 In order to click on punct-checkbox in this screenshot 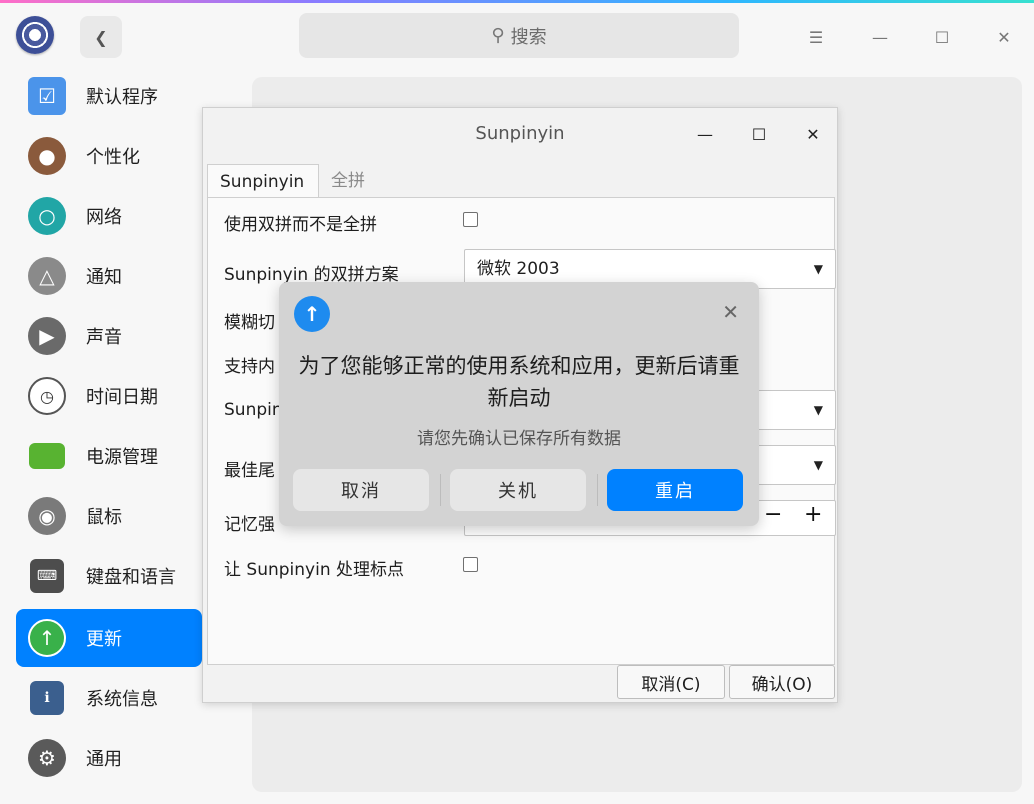, I will do `click(470, 564)`.